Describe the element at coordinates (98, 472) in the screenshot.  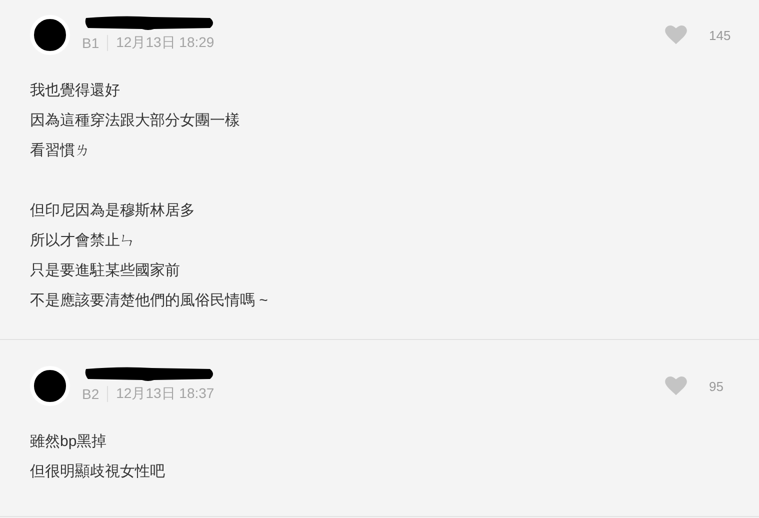
I see `comment-text-line: 但很明顯歧視女性吧` at that location.